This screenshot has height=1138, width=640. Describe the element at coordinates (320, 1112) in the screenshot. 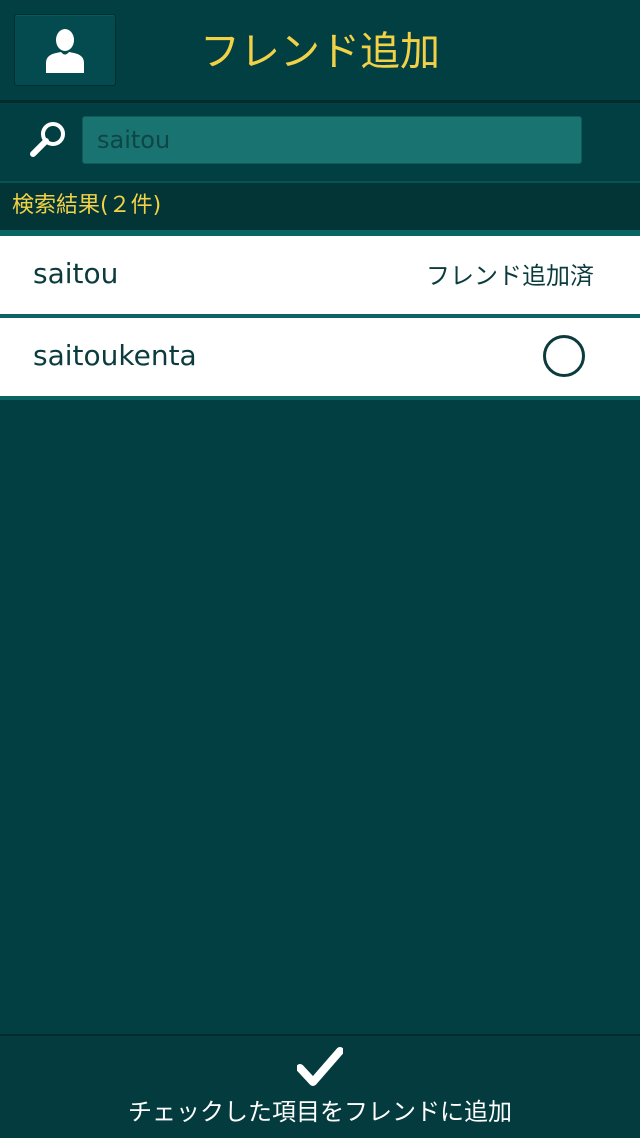

I see `add-friends-label: チェックした項目をフレンドに追加` at that location.